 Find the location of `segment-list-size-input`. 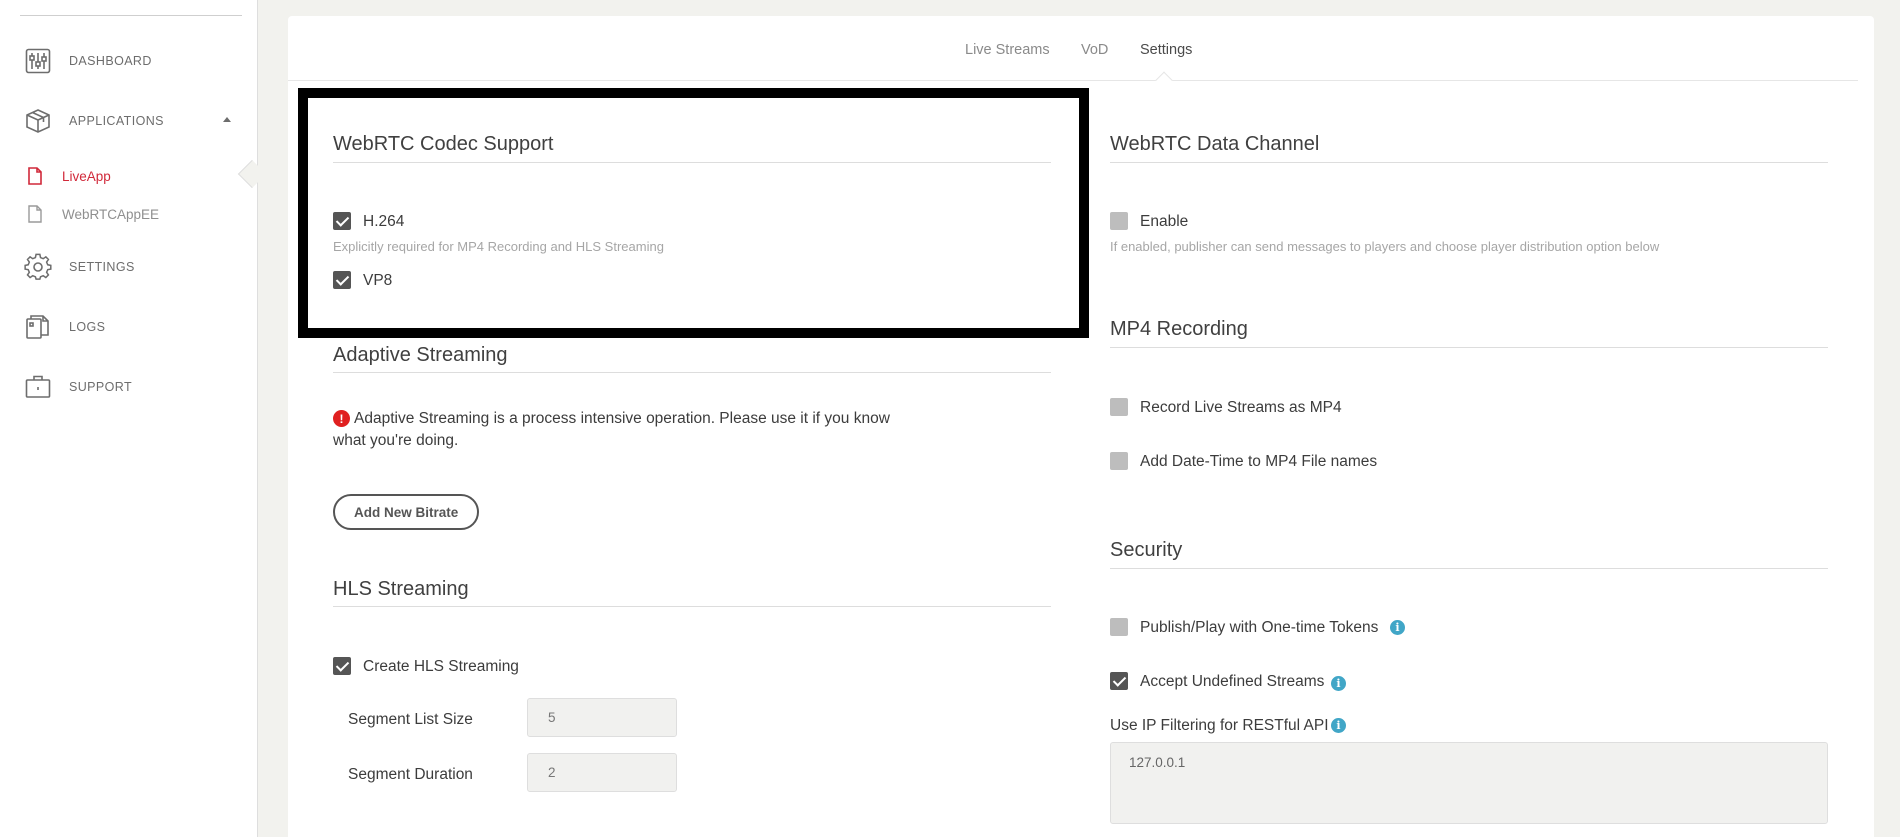

segment-list-size-input is located at coordinates (602, 717).